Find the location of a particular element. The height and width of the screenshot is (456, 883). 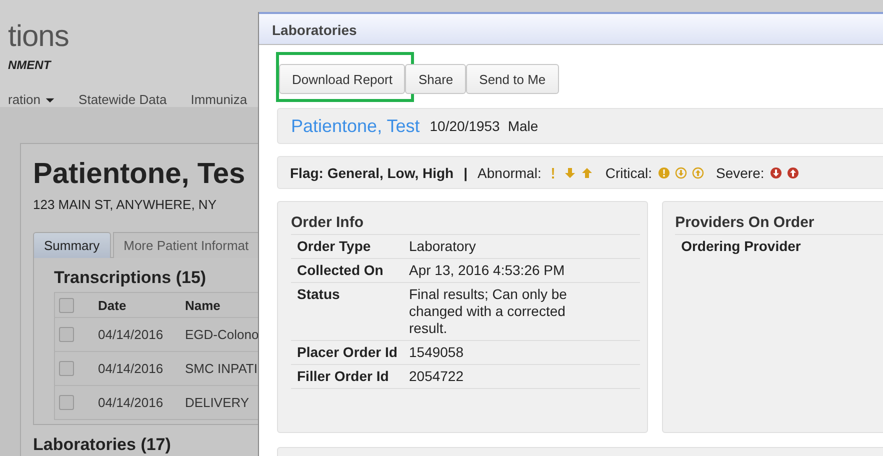

download-button: Download Report is located at coordinates (342, 79).